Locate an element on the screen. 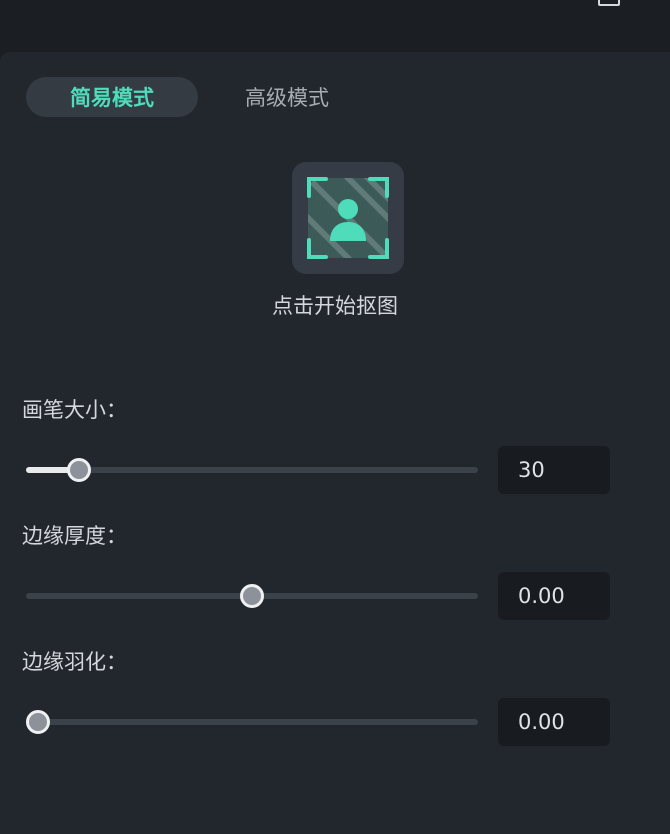 This screenshot has width=670, height=834. edge-feather-input: 0.00 is located at coordinates (554, 722).